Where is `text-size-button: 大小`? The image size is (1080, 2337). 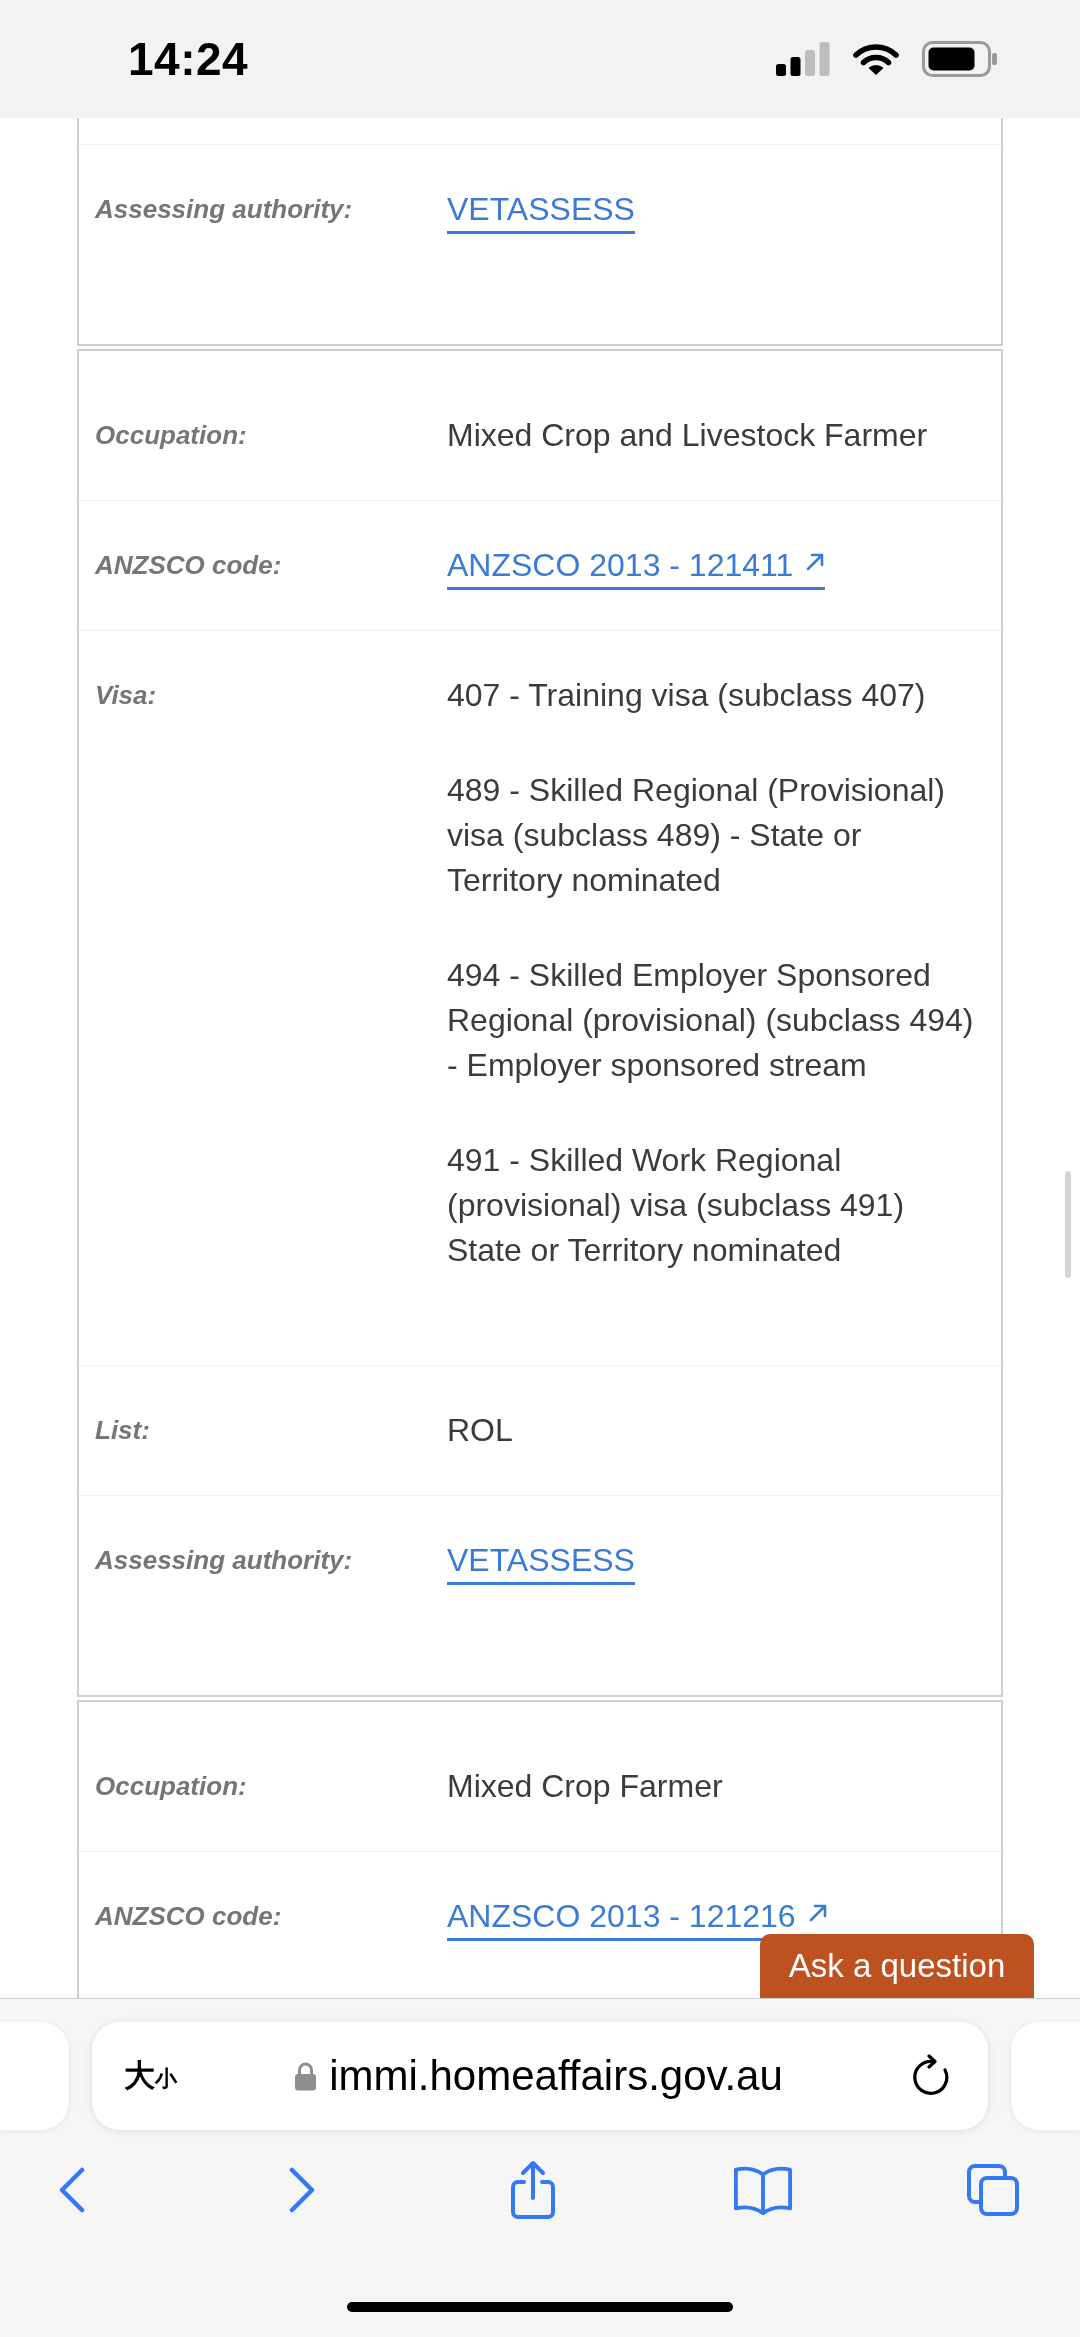 text-size-button: 大小 is located at coordinates (150, 2076).